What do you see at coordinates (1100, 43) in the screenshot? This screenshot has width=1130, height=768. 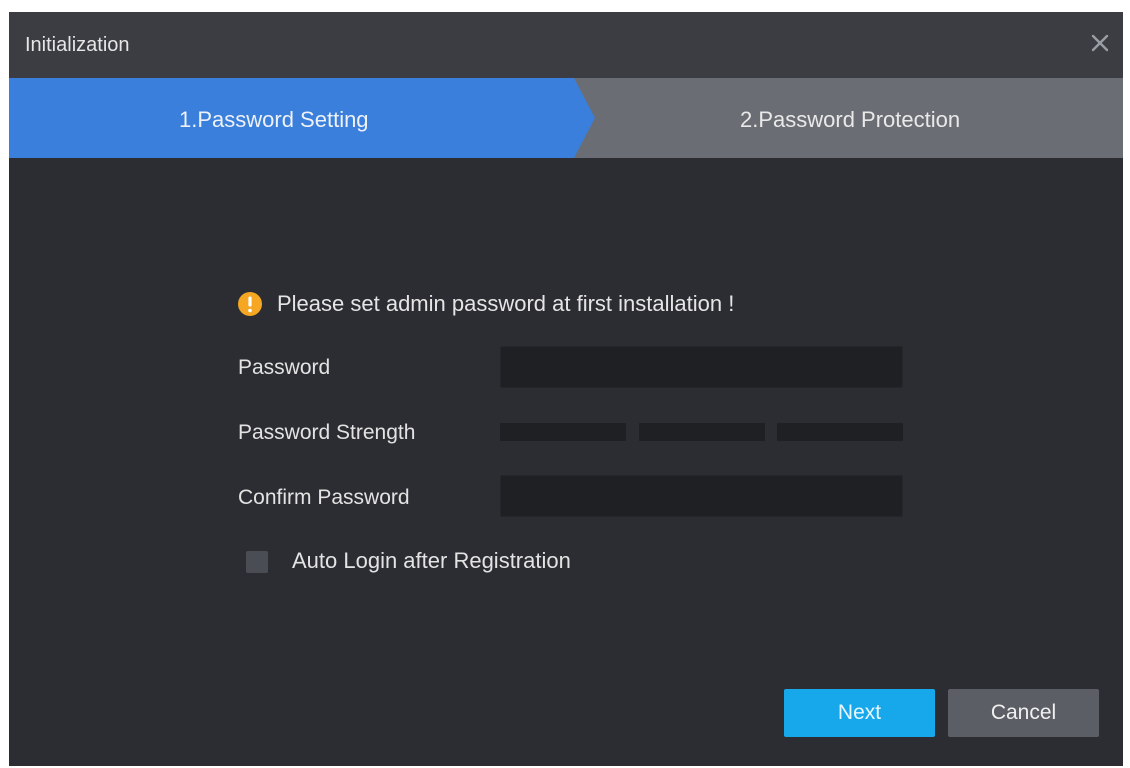 I see `close-icon` at bounding box center [1100, 43].